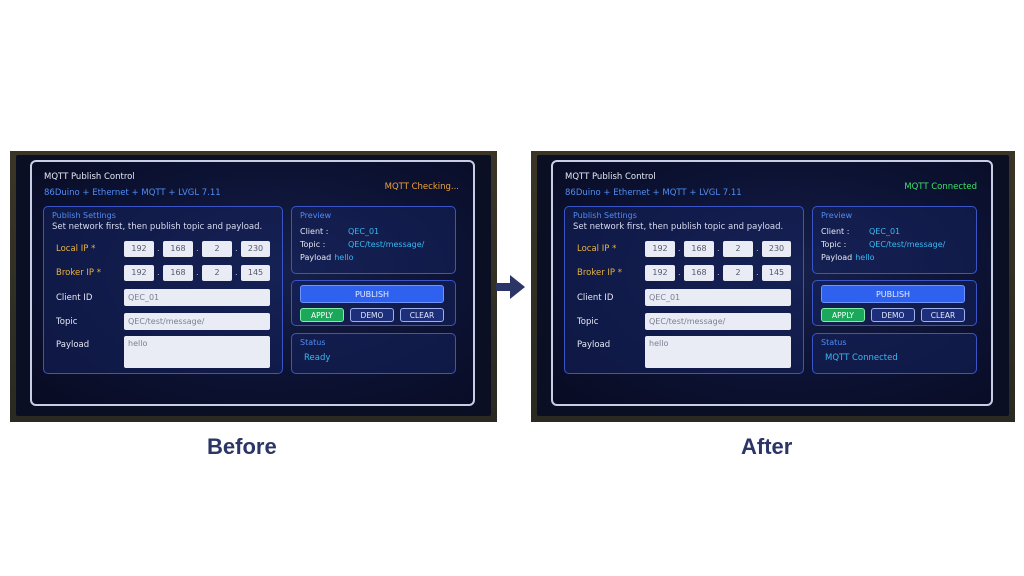 The height and width of the screenshot is (576, 1024). Describe the element at coordinates (940, 187) in the screenshot. I see `connection-status: MQTT Connected` at that location.